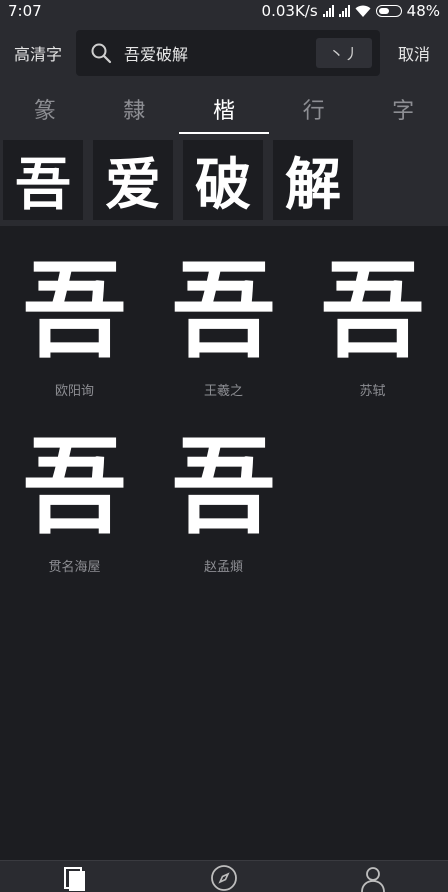  I want to click on cancel-button: 取消, so click(414, 53).